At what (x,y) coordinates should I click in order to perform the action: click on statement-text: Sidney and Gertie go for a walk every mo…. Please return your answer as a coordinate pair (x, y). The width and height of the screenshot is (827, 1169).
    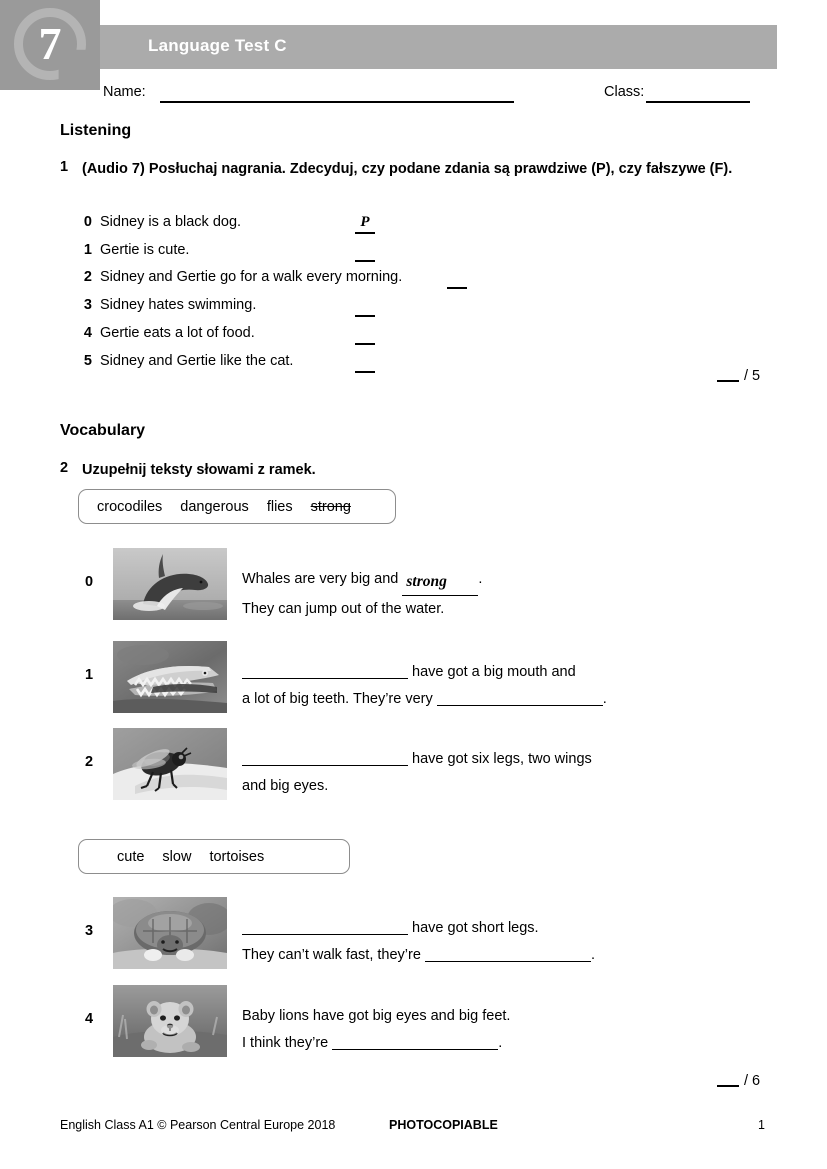
    Looking at the image, I should click on (251, 277).